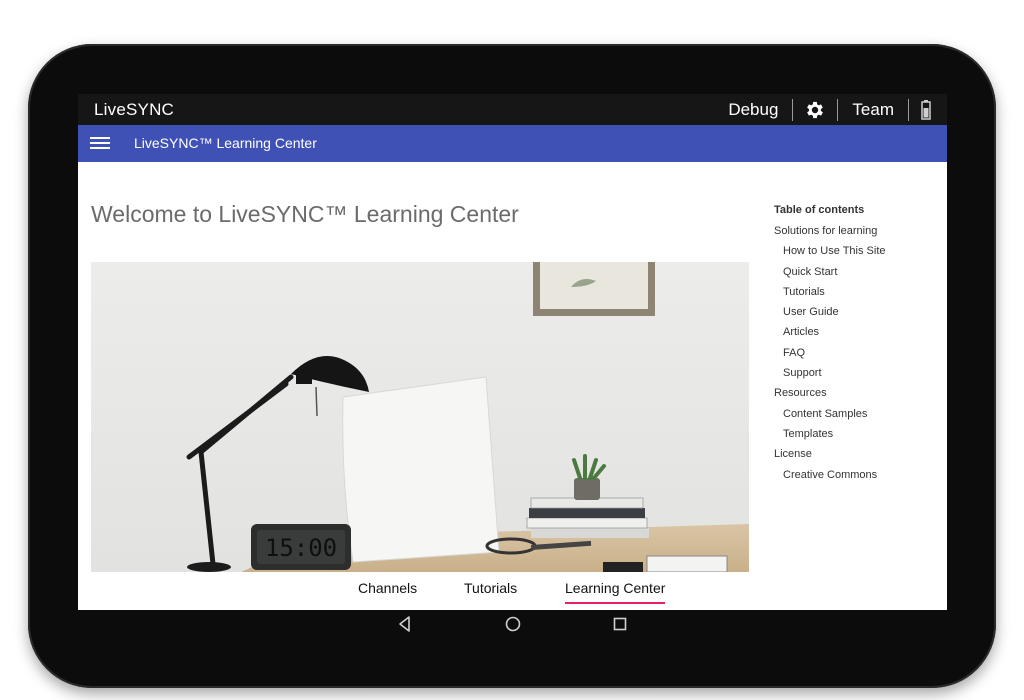 Image resolution: width=1024 pixels, height=700 pixels. What do you see at coordinates (859, 231) in the screenshot?
I see `toc-item-solutions-for-learning: Solutions for learning` at bounding box center [859, 231].